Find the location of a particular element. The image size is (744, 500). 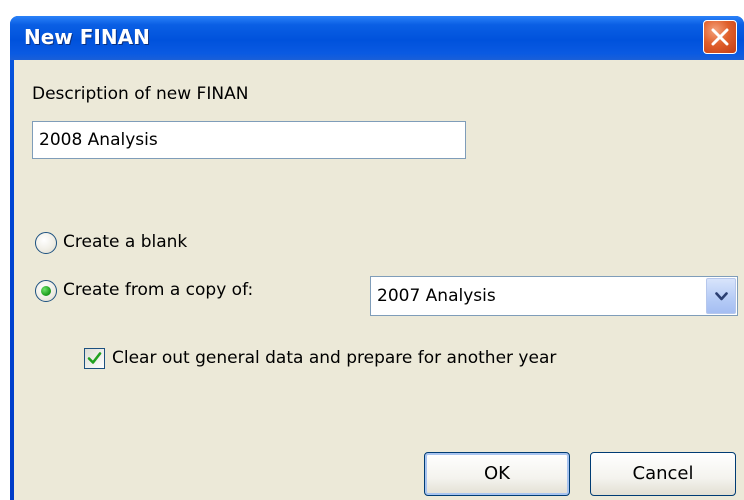

create-from-copy-radio is located at coordinates (46, 291).